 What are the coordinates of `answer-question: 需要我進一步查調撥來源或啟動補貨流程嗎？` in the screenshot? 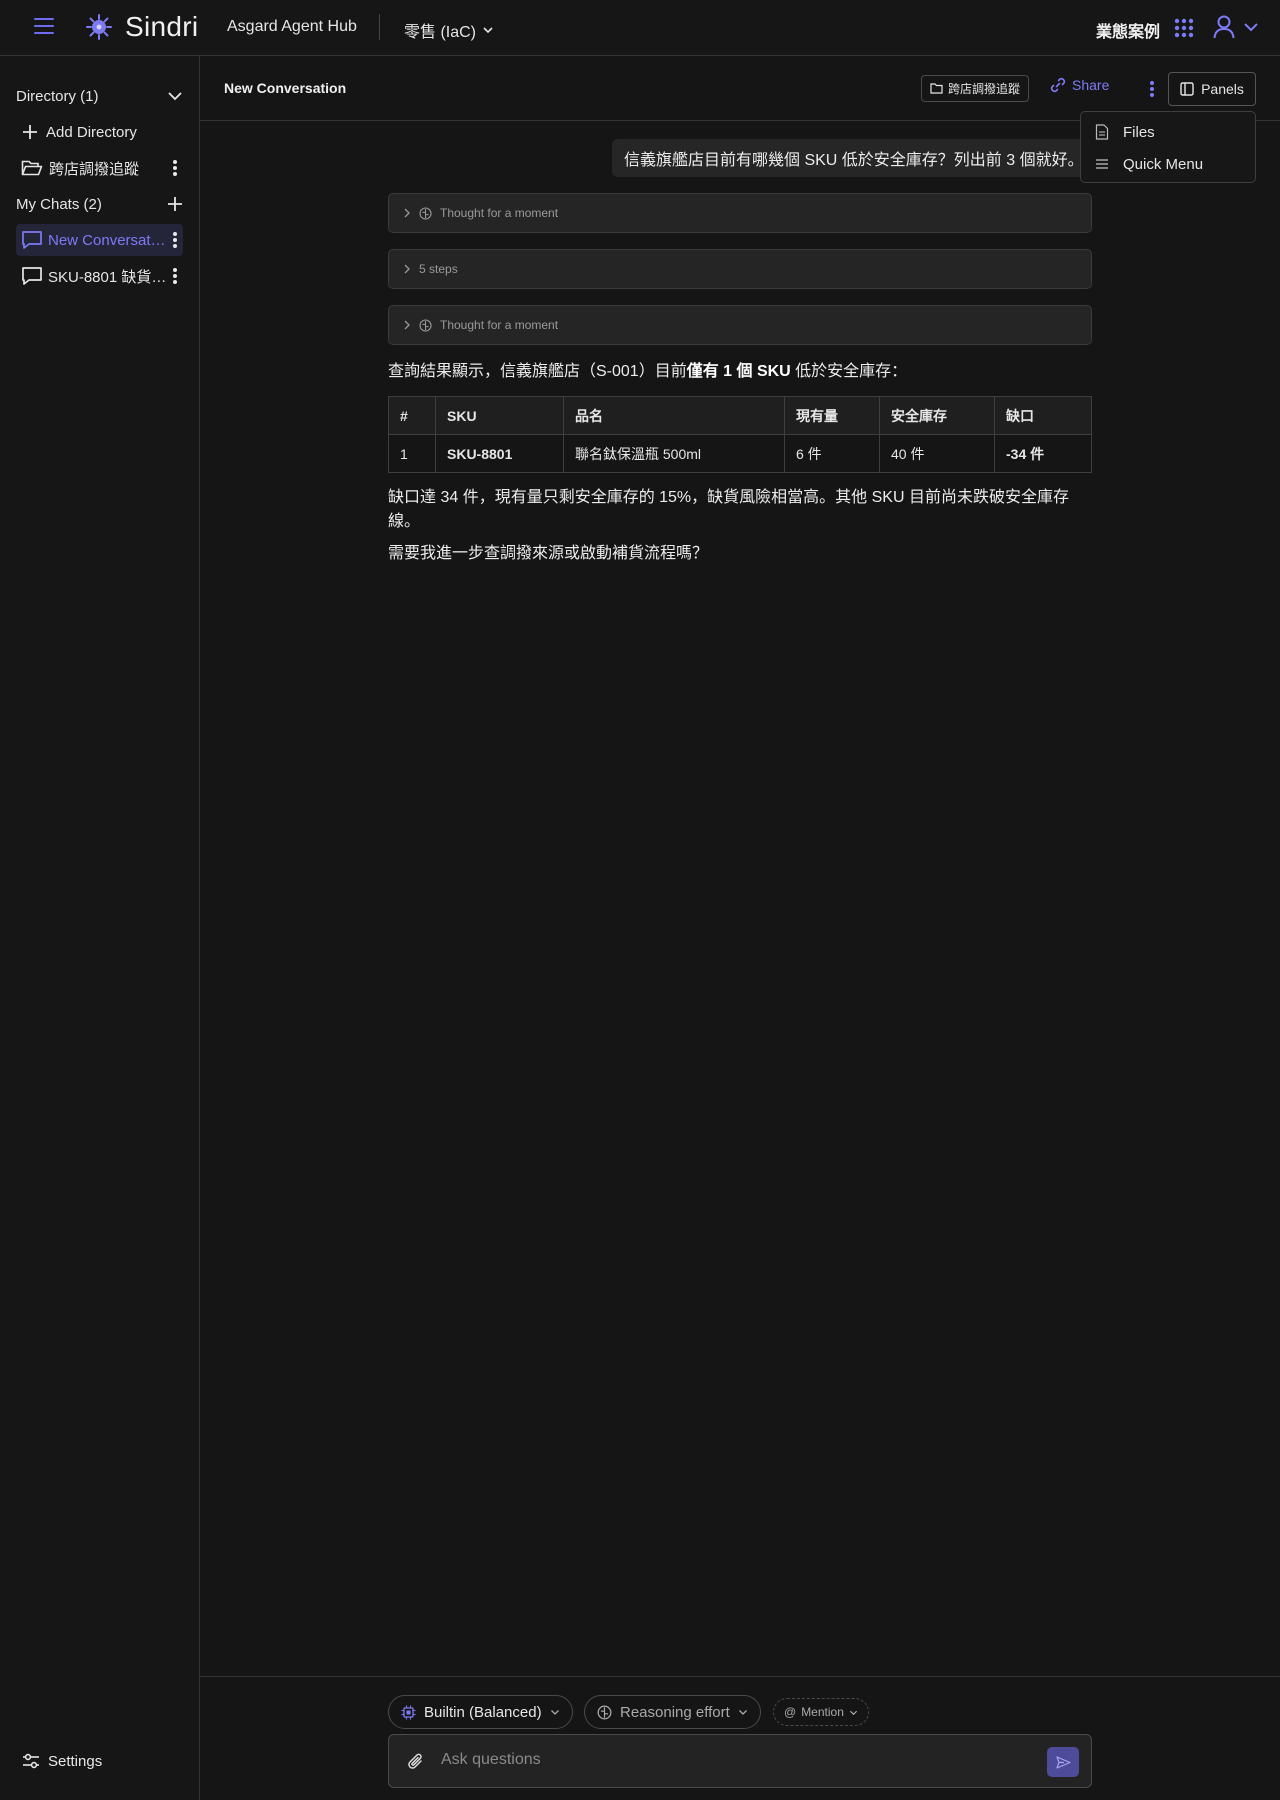 It's located at (548, 553).